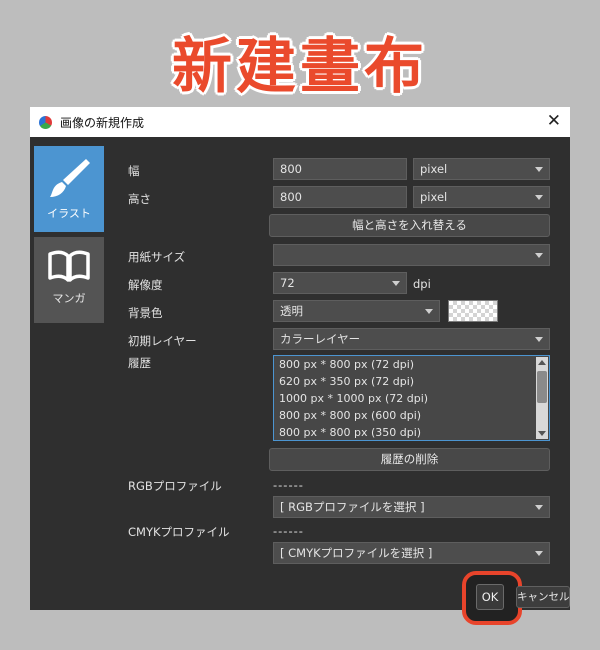 The image size is (600, 650). What do you see at coordinates (422, 284) in the screenshot?
I see `resolution-unit: dpi` at bounding box center [422, 284].